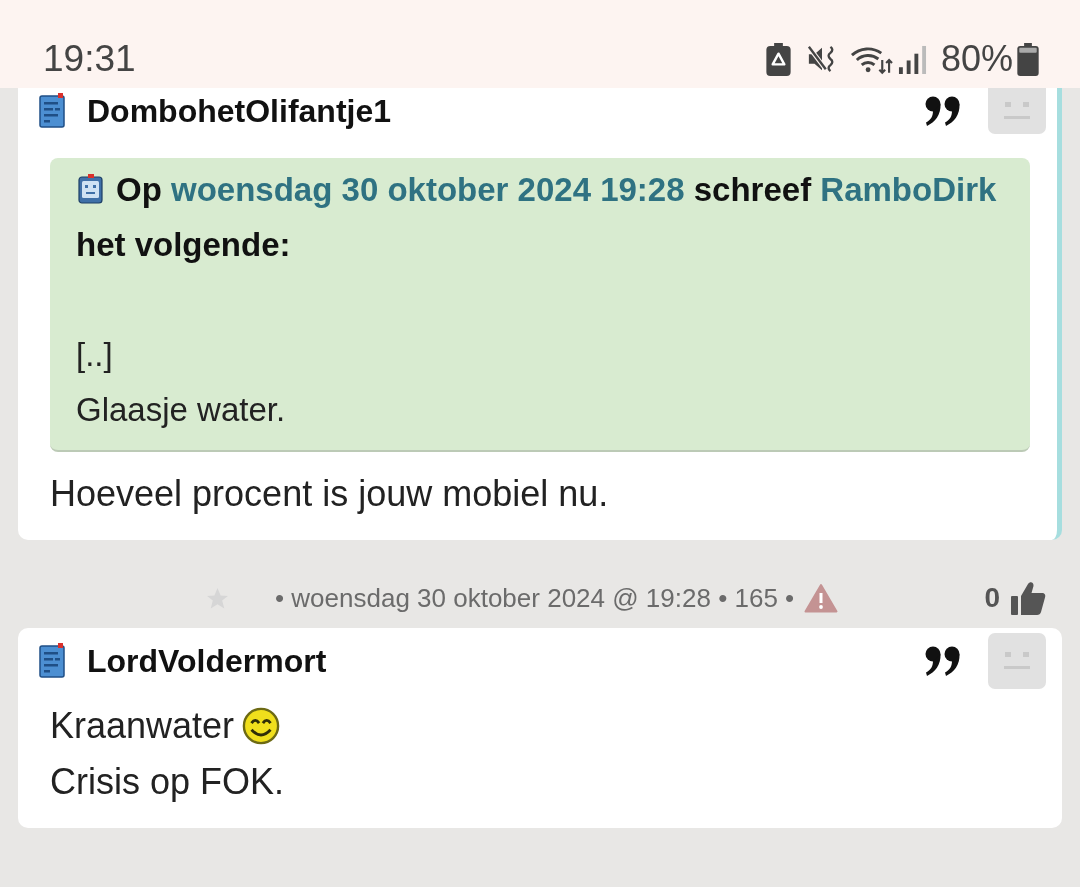 The height and width of the screenshot is (887, 1080). What do you see at coordinates (778, 59) in the screenshot?
I see `battery-saver-icon` at bounding box center [778, 59].